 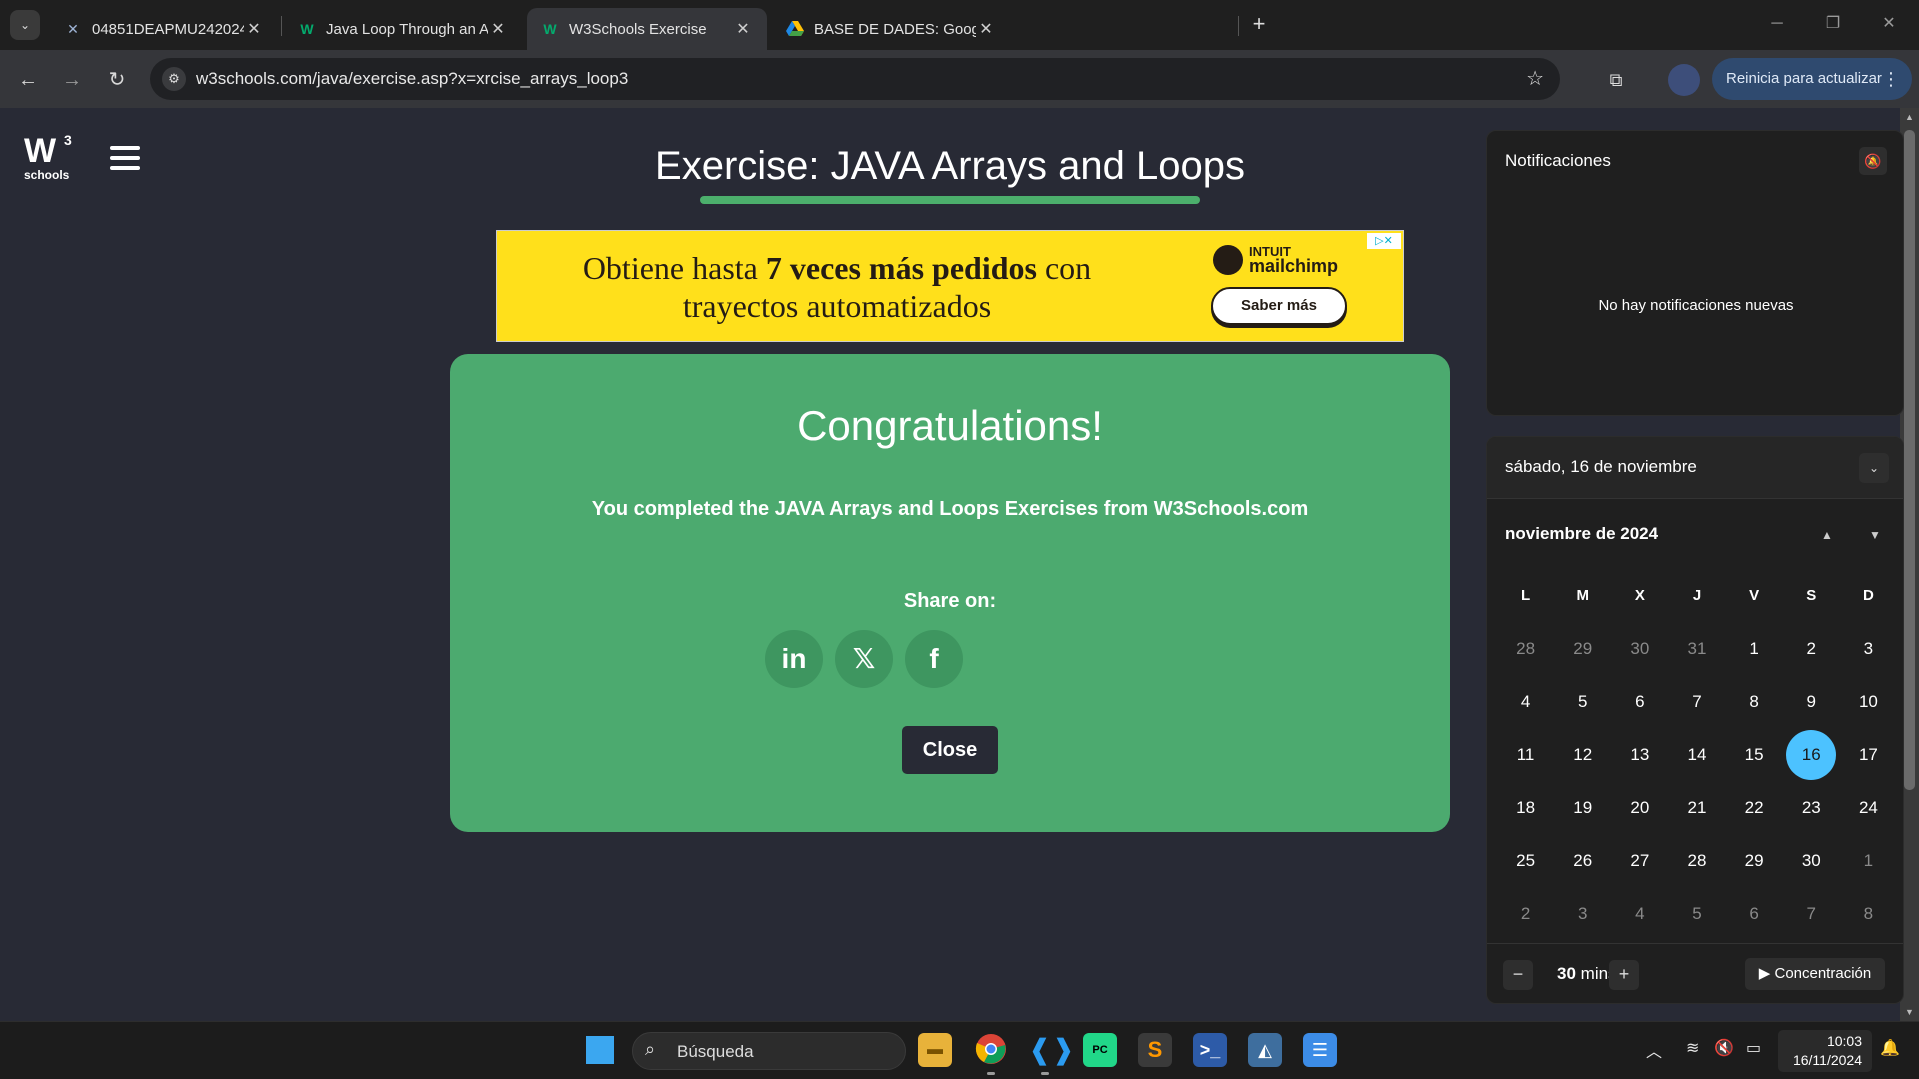 I want to click on tab-moodle: ✕ 04851DEAPMU242024: [Inicialit ✕, so click(x=164, y=29).